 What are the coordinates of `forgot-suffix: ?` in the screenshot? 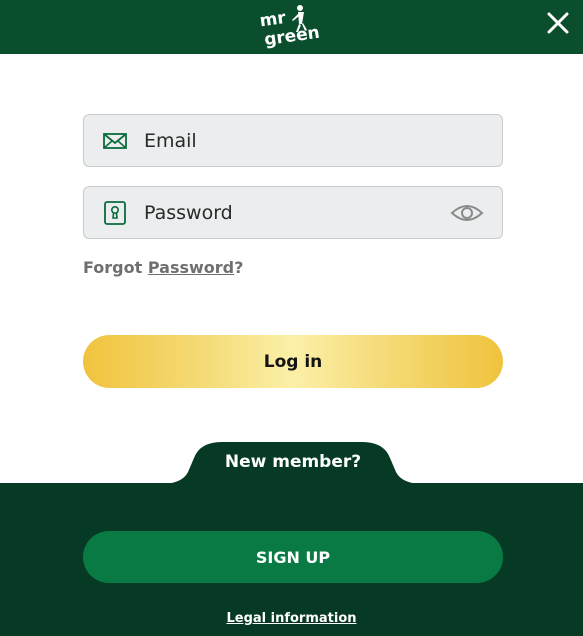 It's located at (239, 267).